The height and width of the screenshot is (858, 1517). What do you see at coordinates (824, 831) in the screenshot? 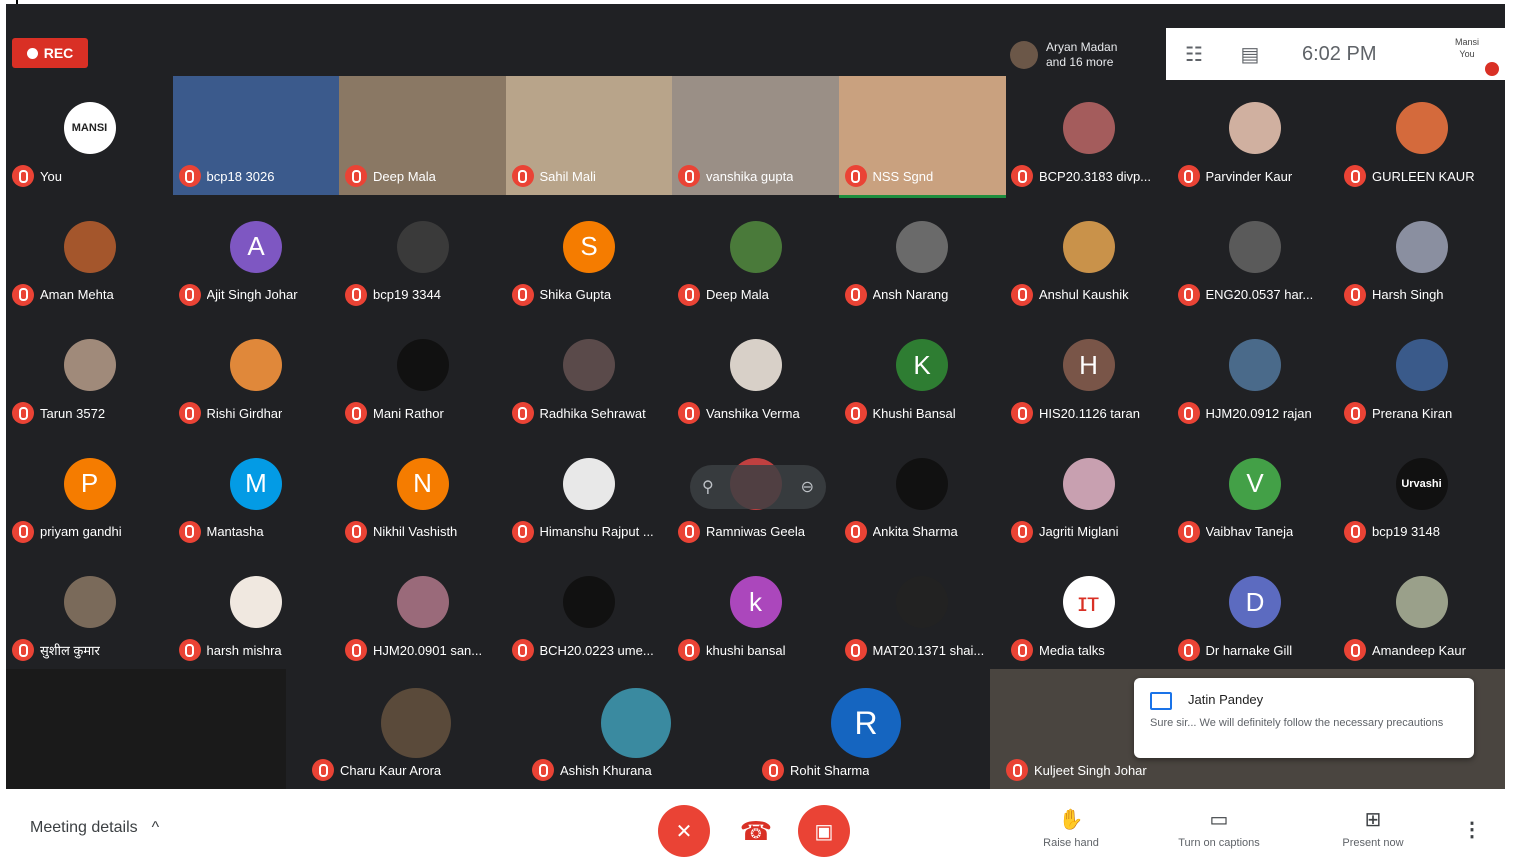
I see `camera-off-button: ▣` at bounding box center [824, 831].